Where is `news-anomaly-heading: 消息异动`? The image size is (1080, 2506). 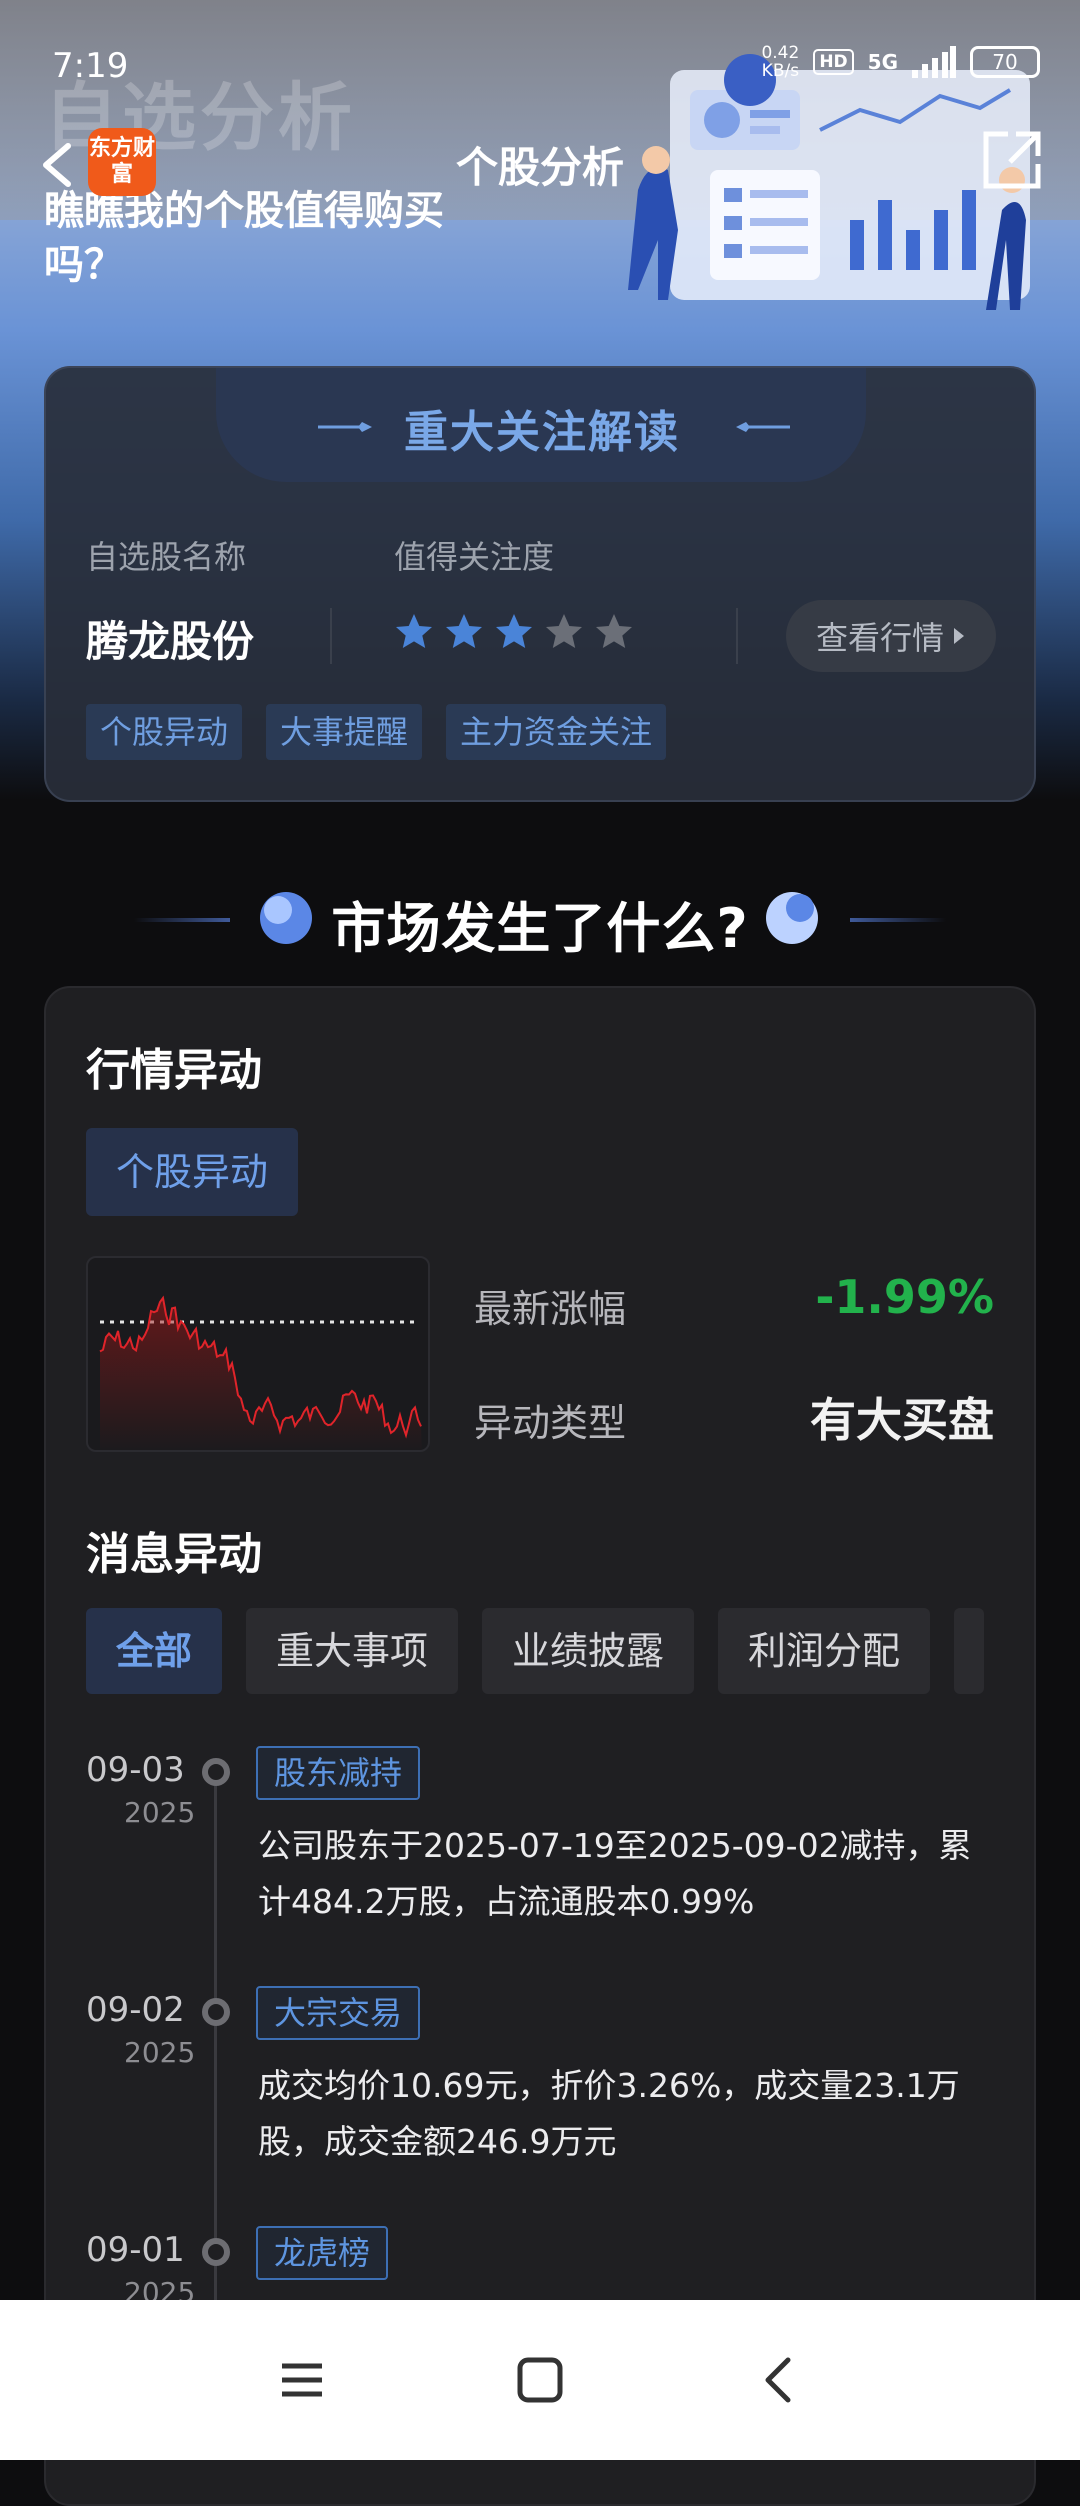
news-anomaly-heading: 消息异动 is located at coordinates (174, 1554).